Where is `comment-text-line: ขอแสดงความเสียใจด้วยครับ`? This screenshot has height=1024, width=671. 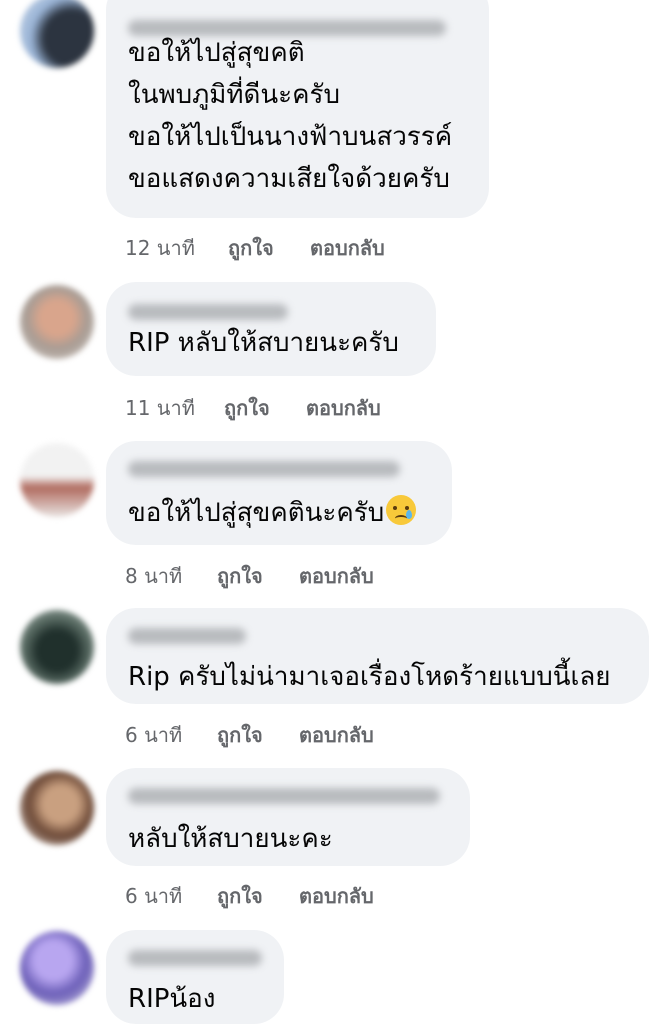
comment-text-line: ขอแสดงความเสียใจด้วยครับ is located at coordinates (289, 179).